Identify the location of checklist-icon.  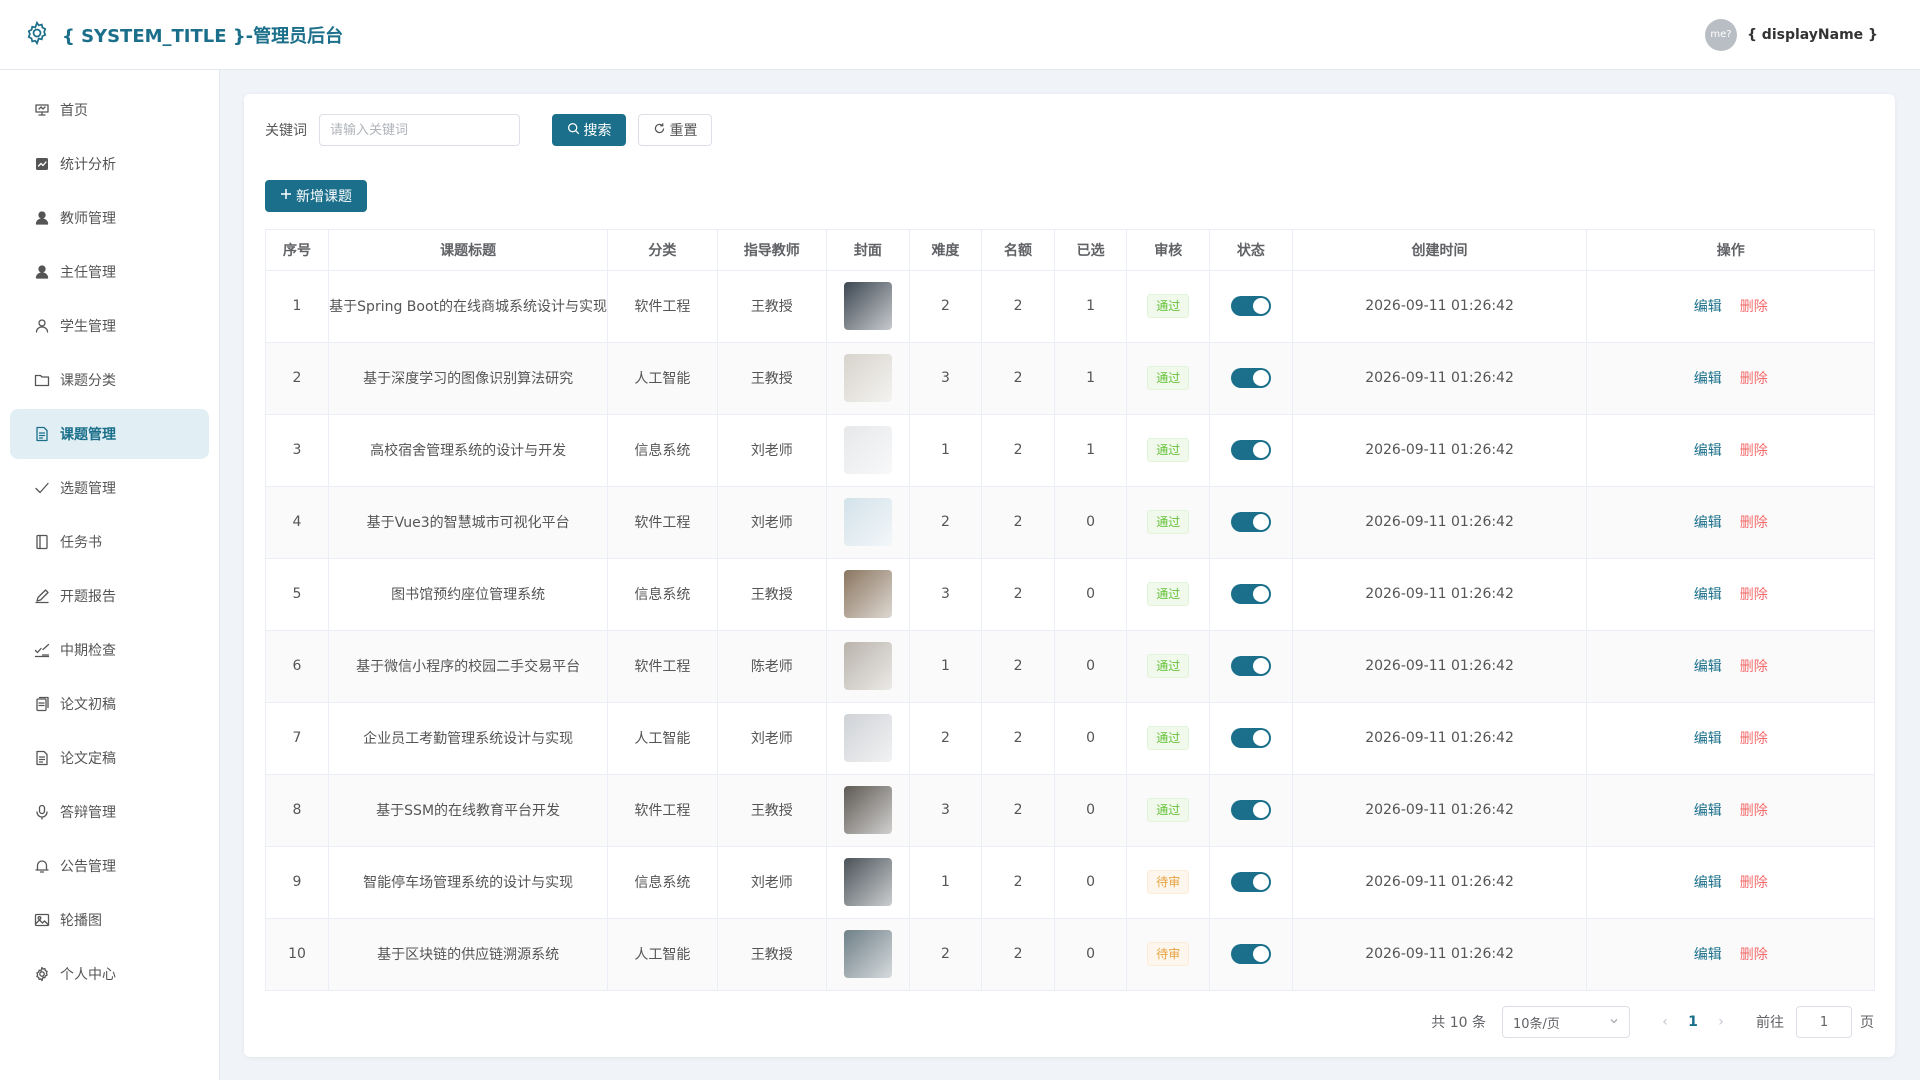
(42, 650).